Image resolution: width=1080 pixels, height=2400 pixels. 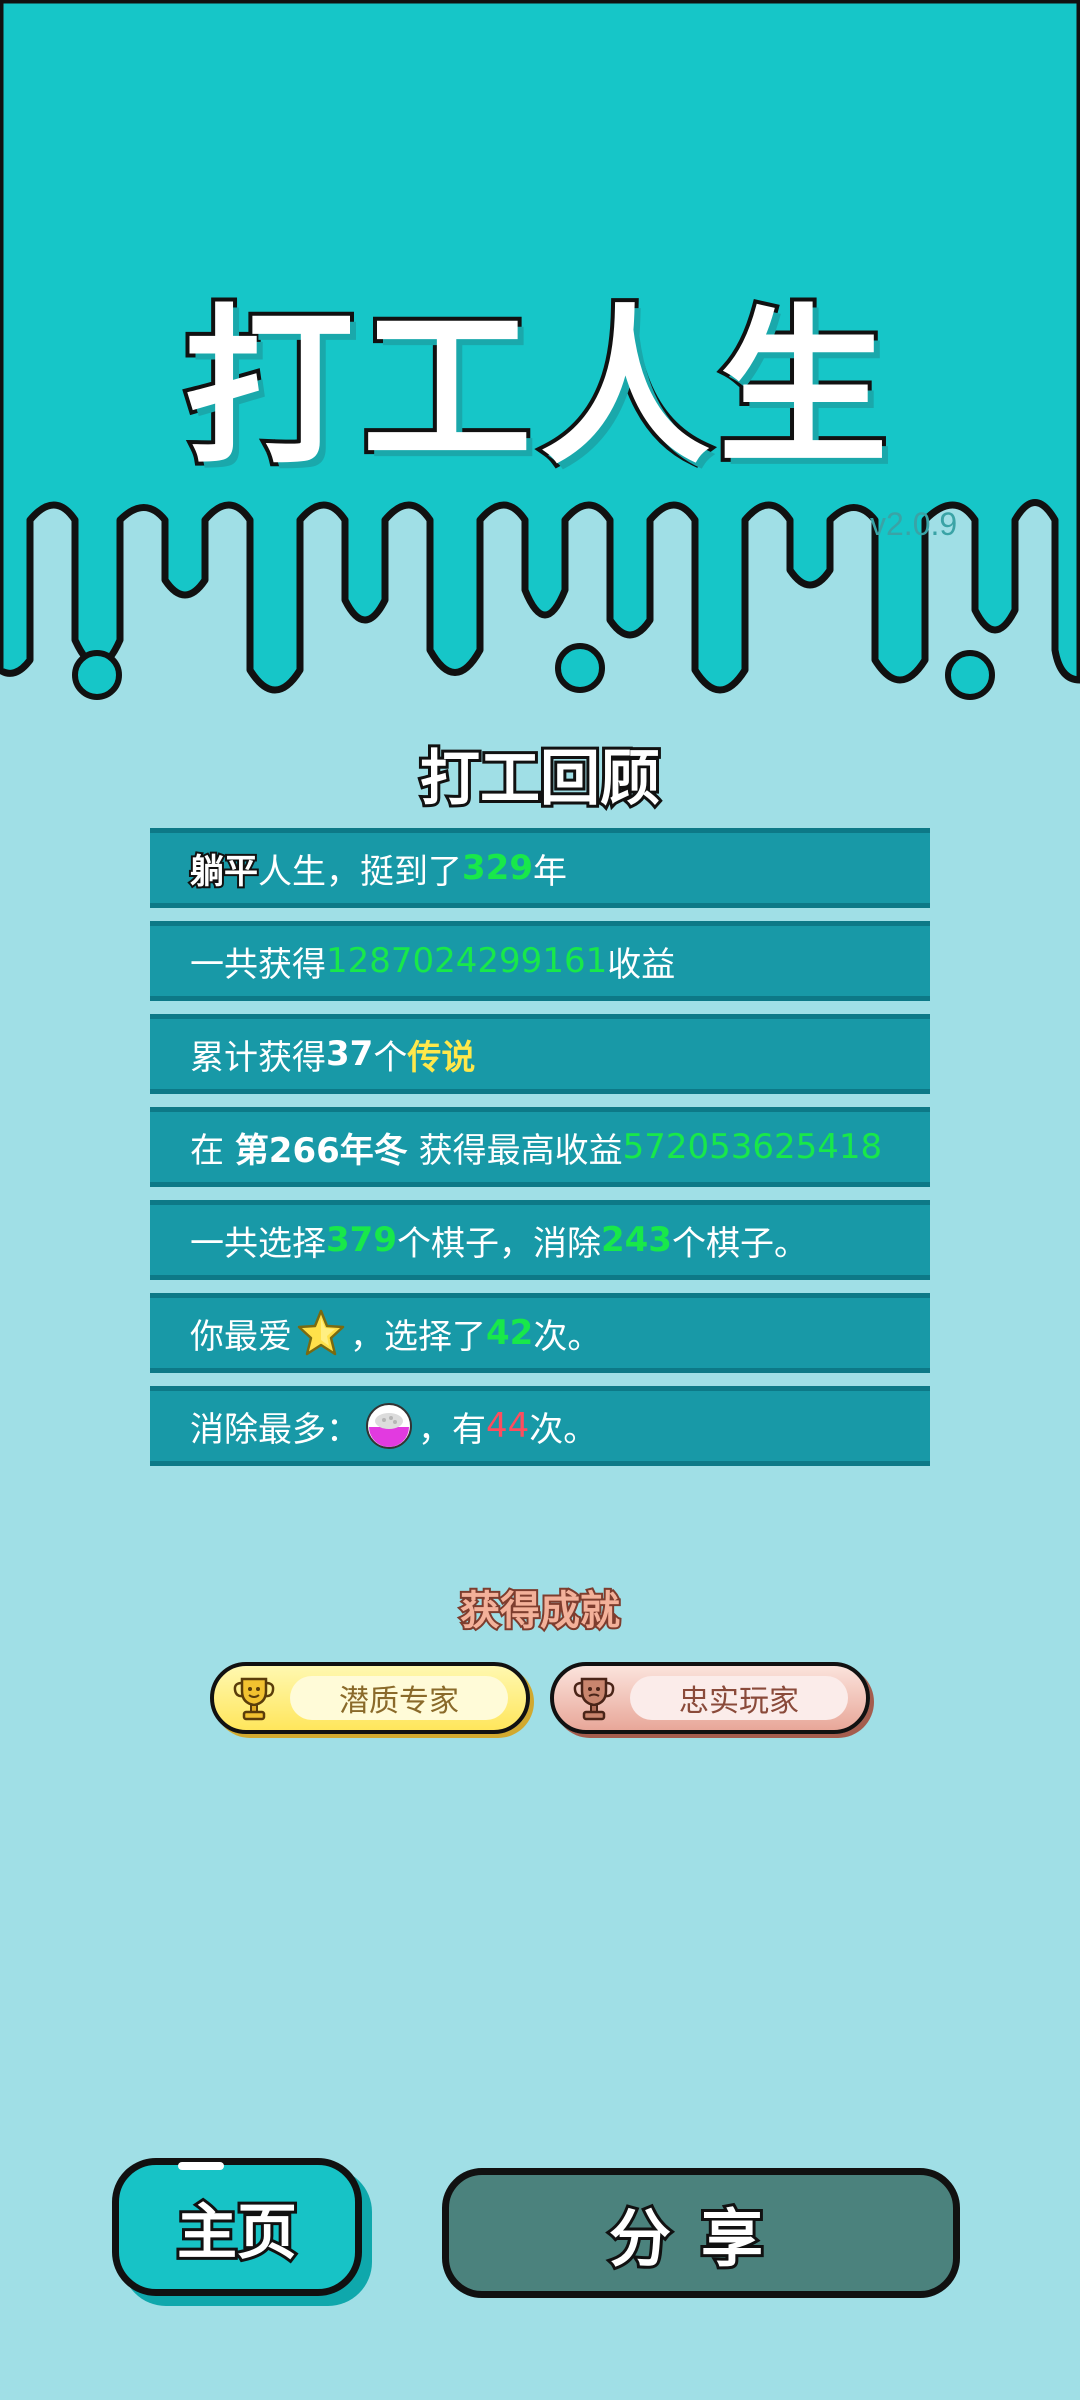 I want to click on star-icon, so click(x=321, y=1332).